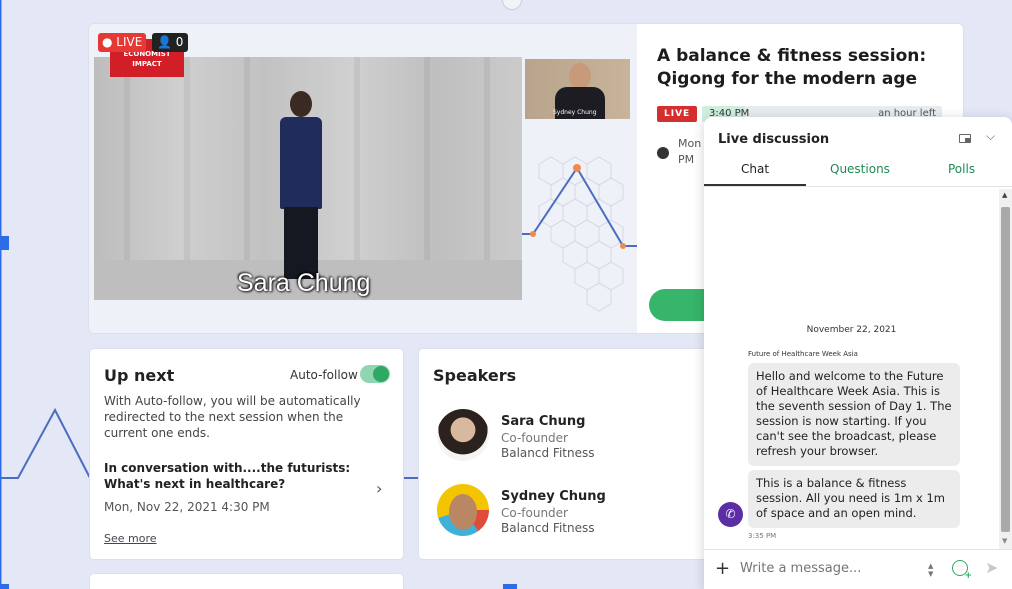 This screenshot has width=1012, height=589. I want to click on see-more-link: See more, so click(130, 538).